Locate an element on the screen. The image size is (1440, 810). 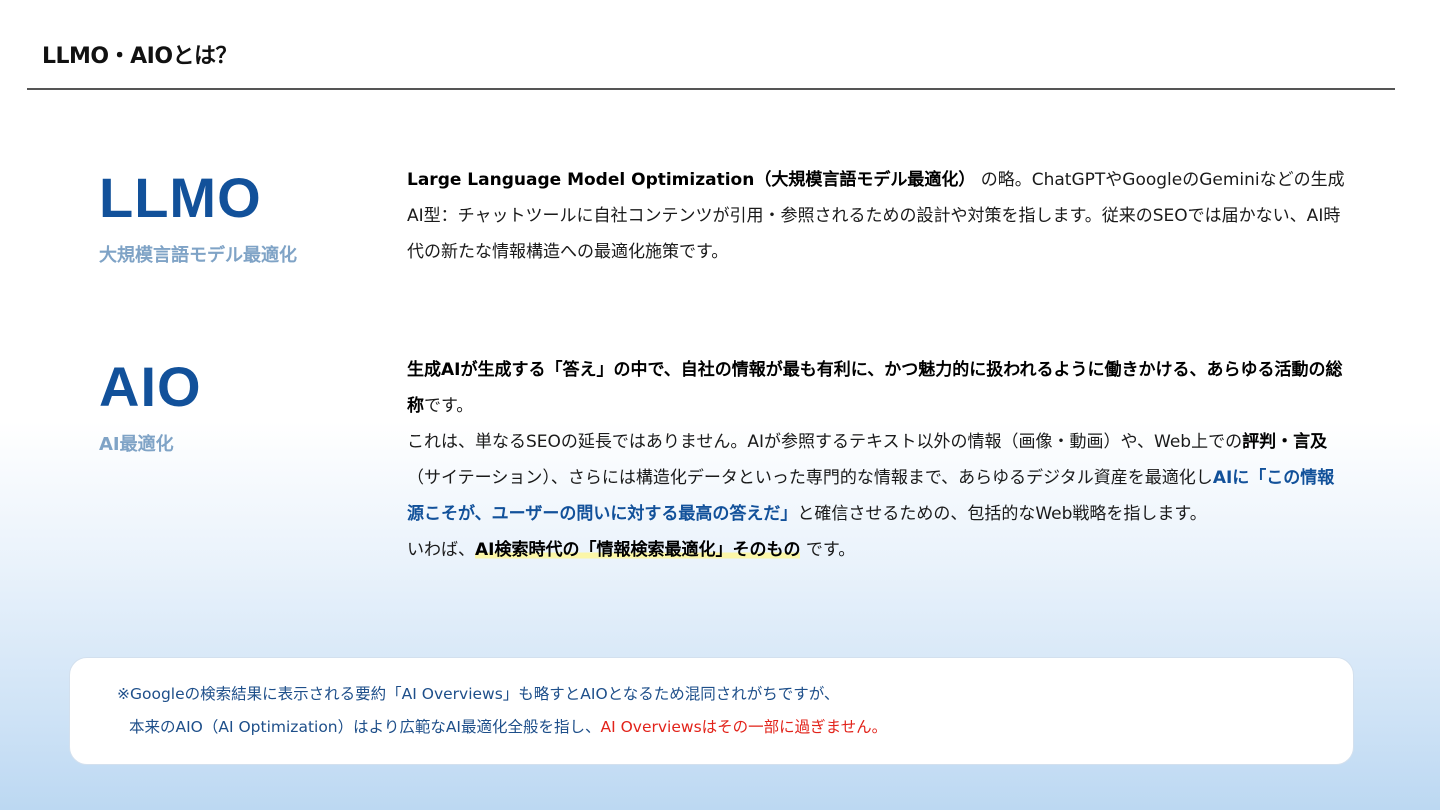
aio-p3-highlight: AI検索時代の「情報検索最適化」そのもの is located at coordinates (638, 550).